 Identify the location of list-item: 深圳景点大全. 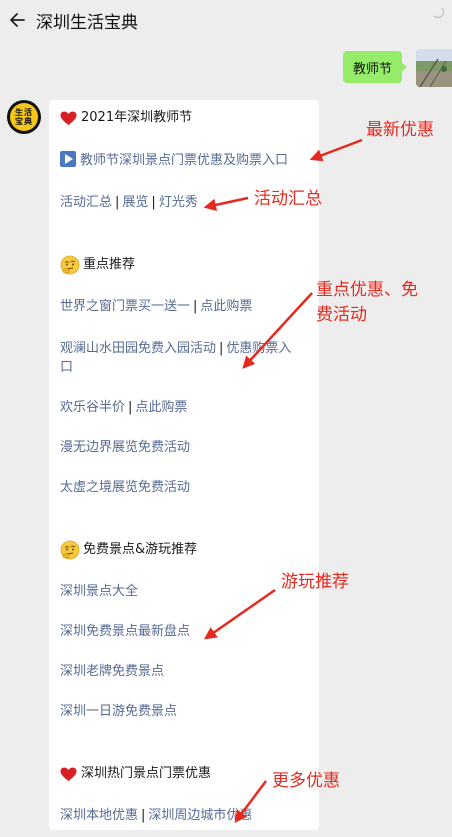
(99, 592).